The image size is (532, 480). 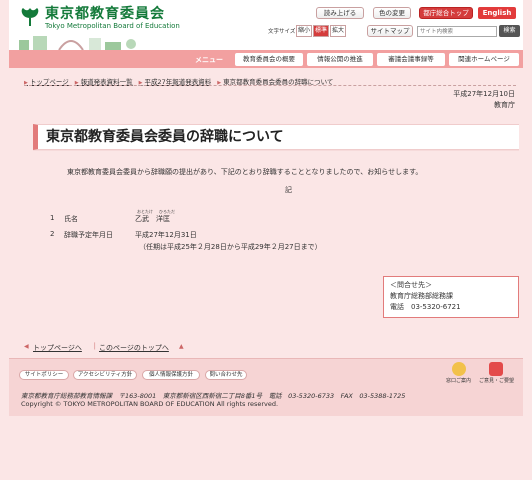 I want to click on font-small-button: 縮小, so click(x=304, y=31).